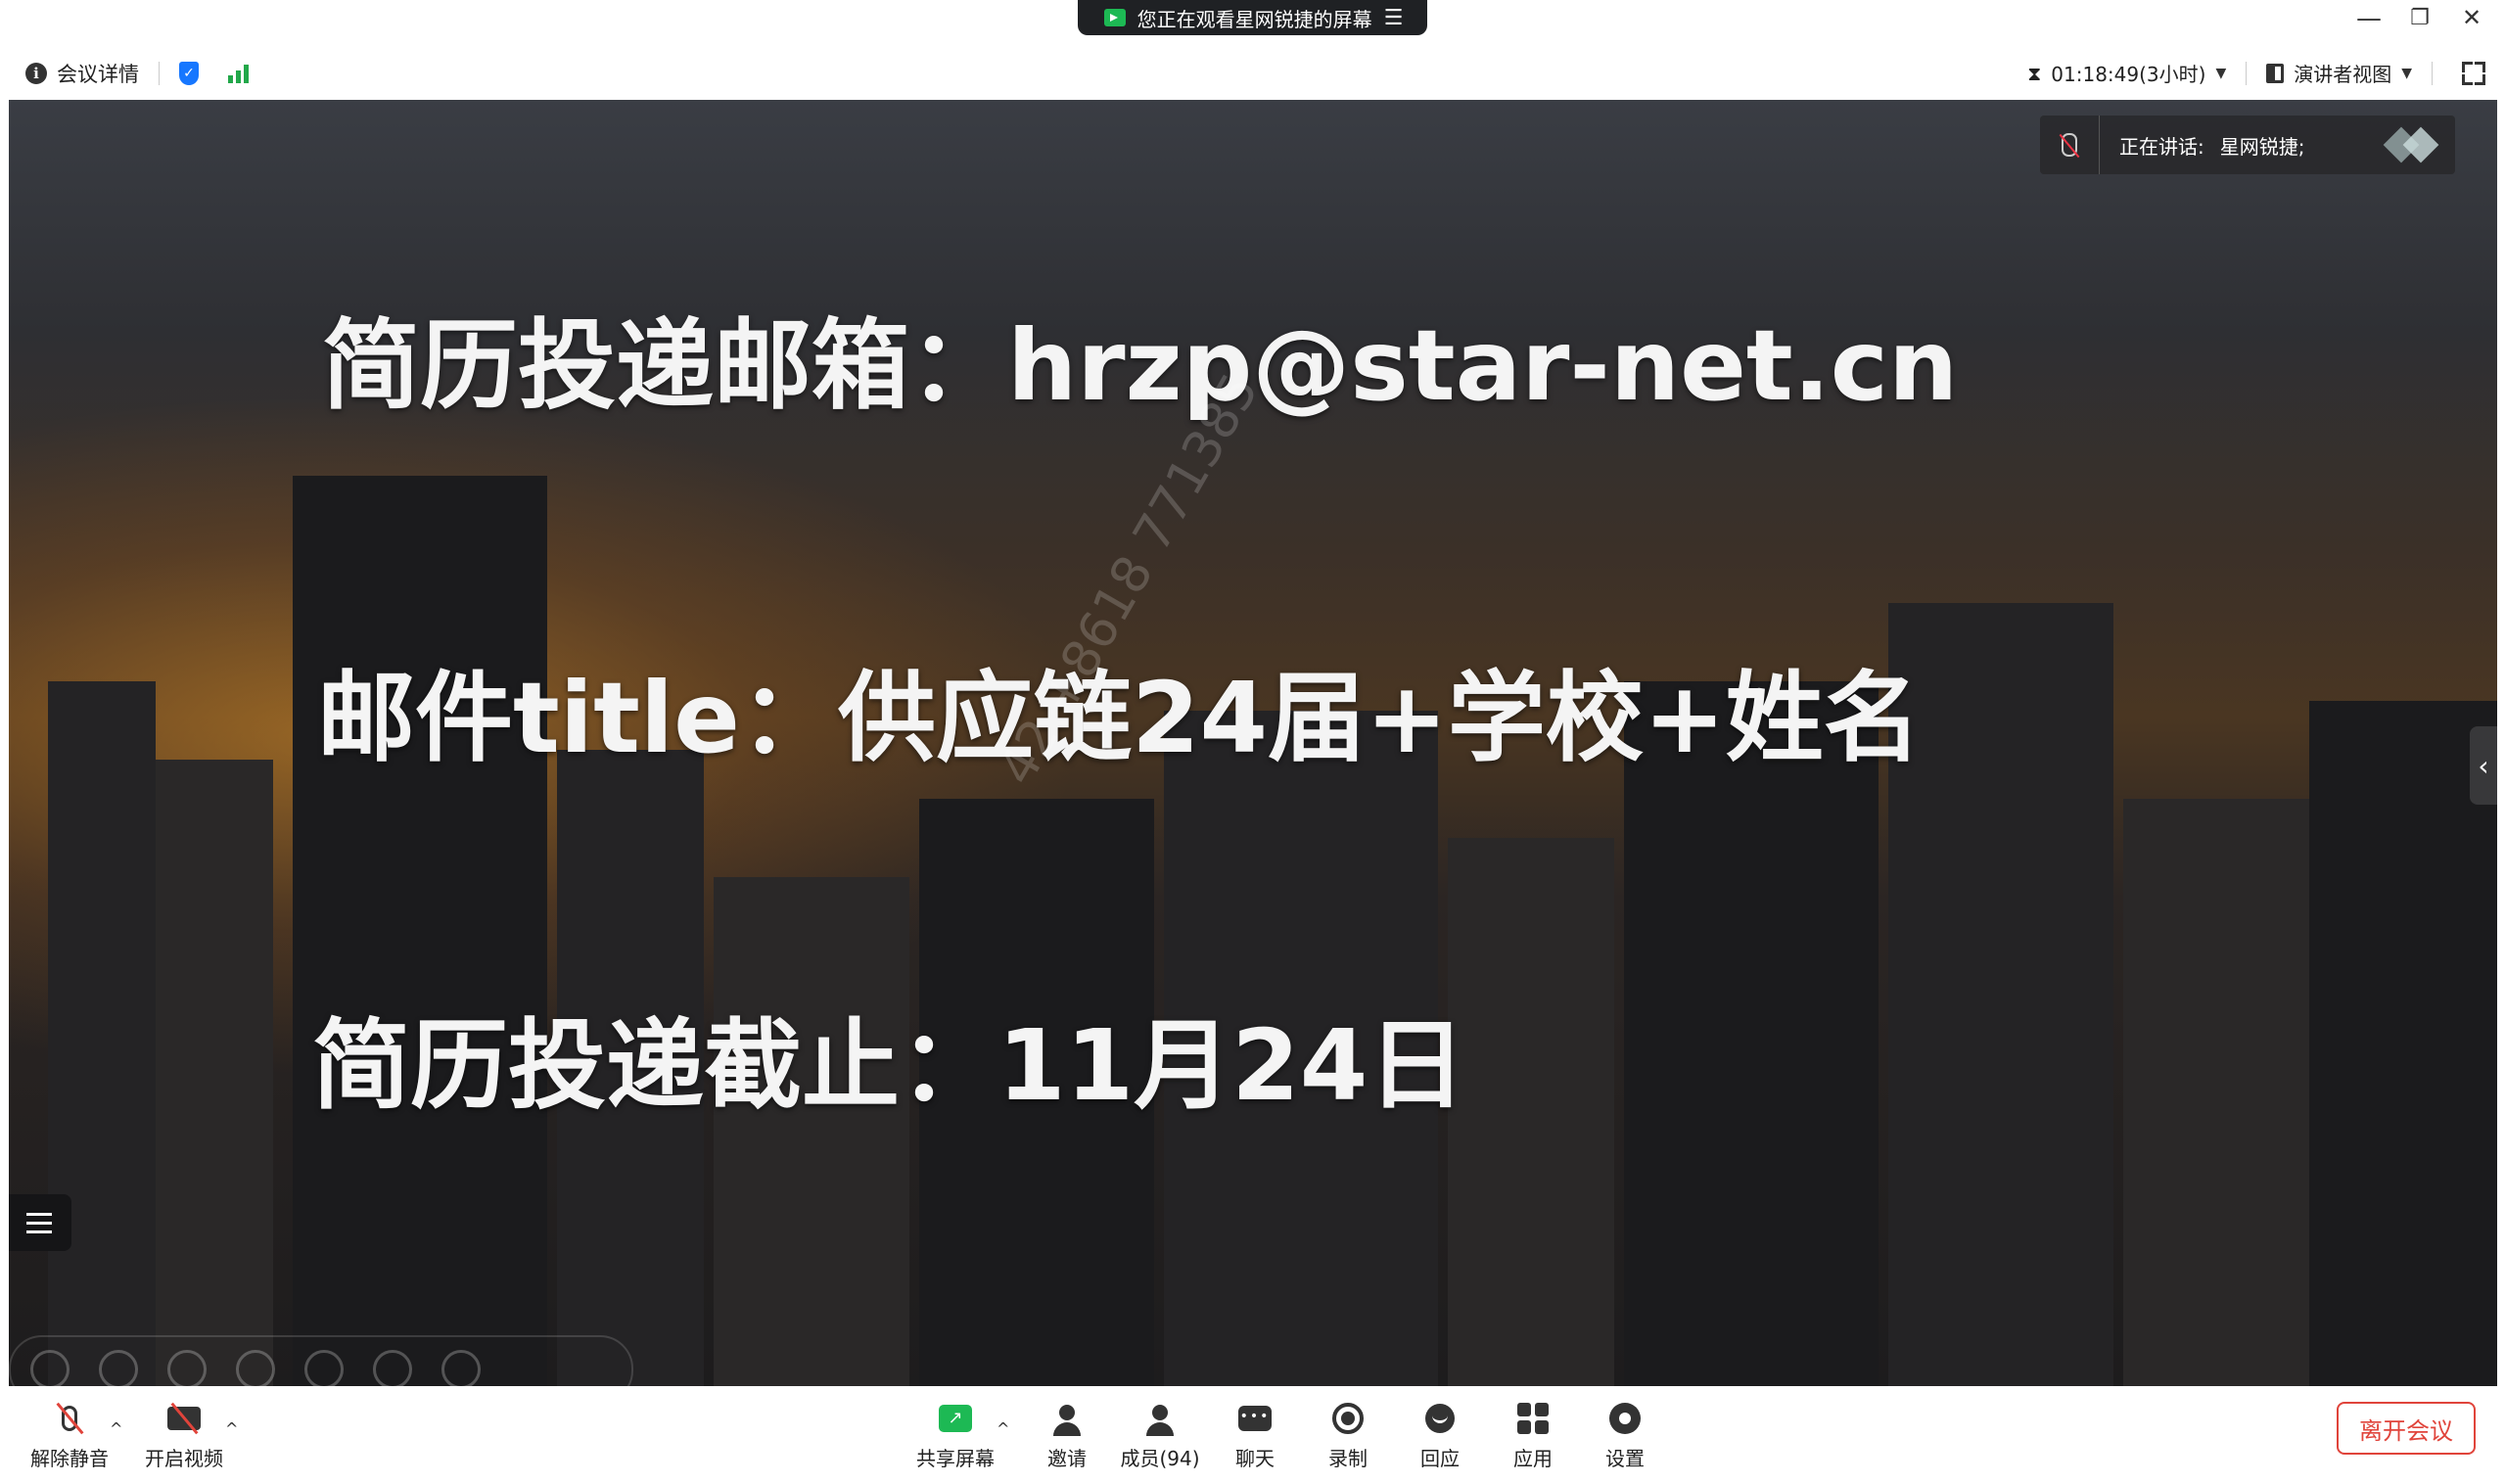  What do you see at coordinates (98, 73) in the screenshot?
I see `meeting-details-link: 会议详情` at bounding box center [98, 73].